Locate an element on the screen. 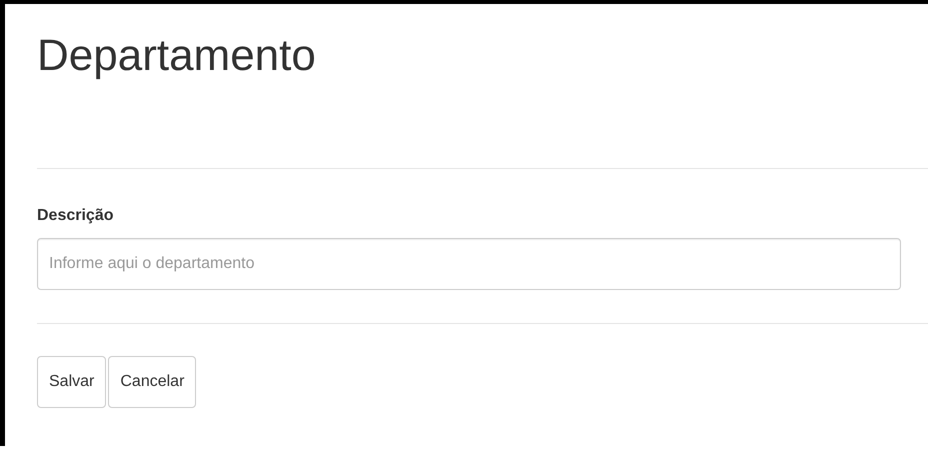 This screenshot has height=450, width=928. input-field: Informe aqui o departamento is located at coordinates (469, 264).